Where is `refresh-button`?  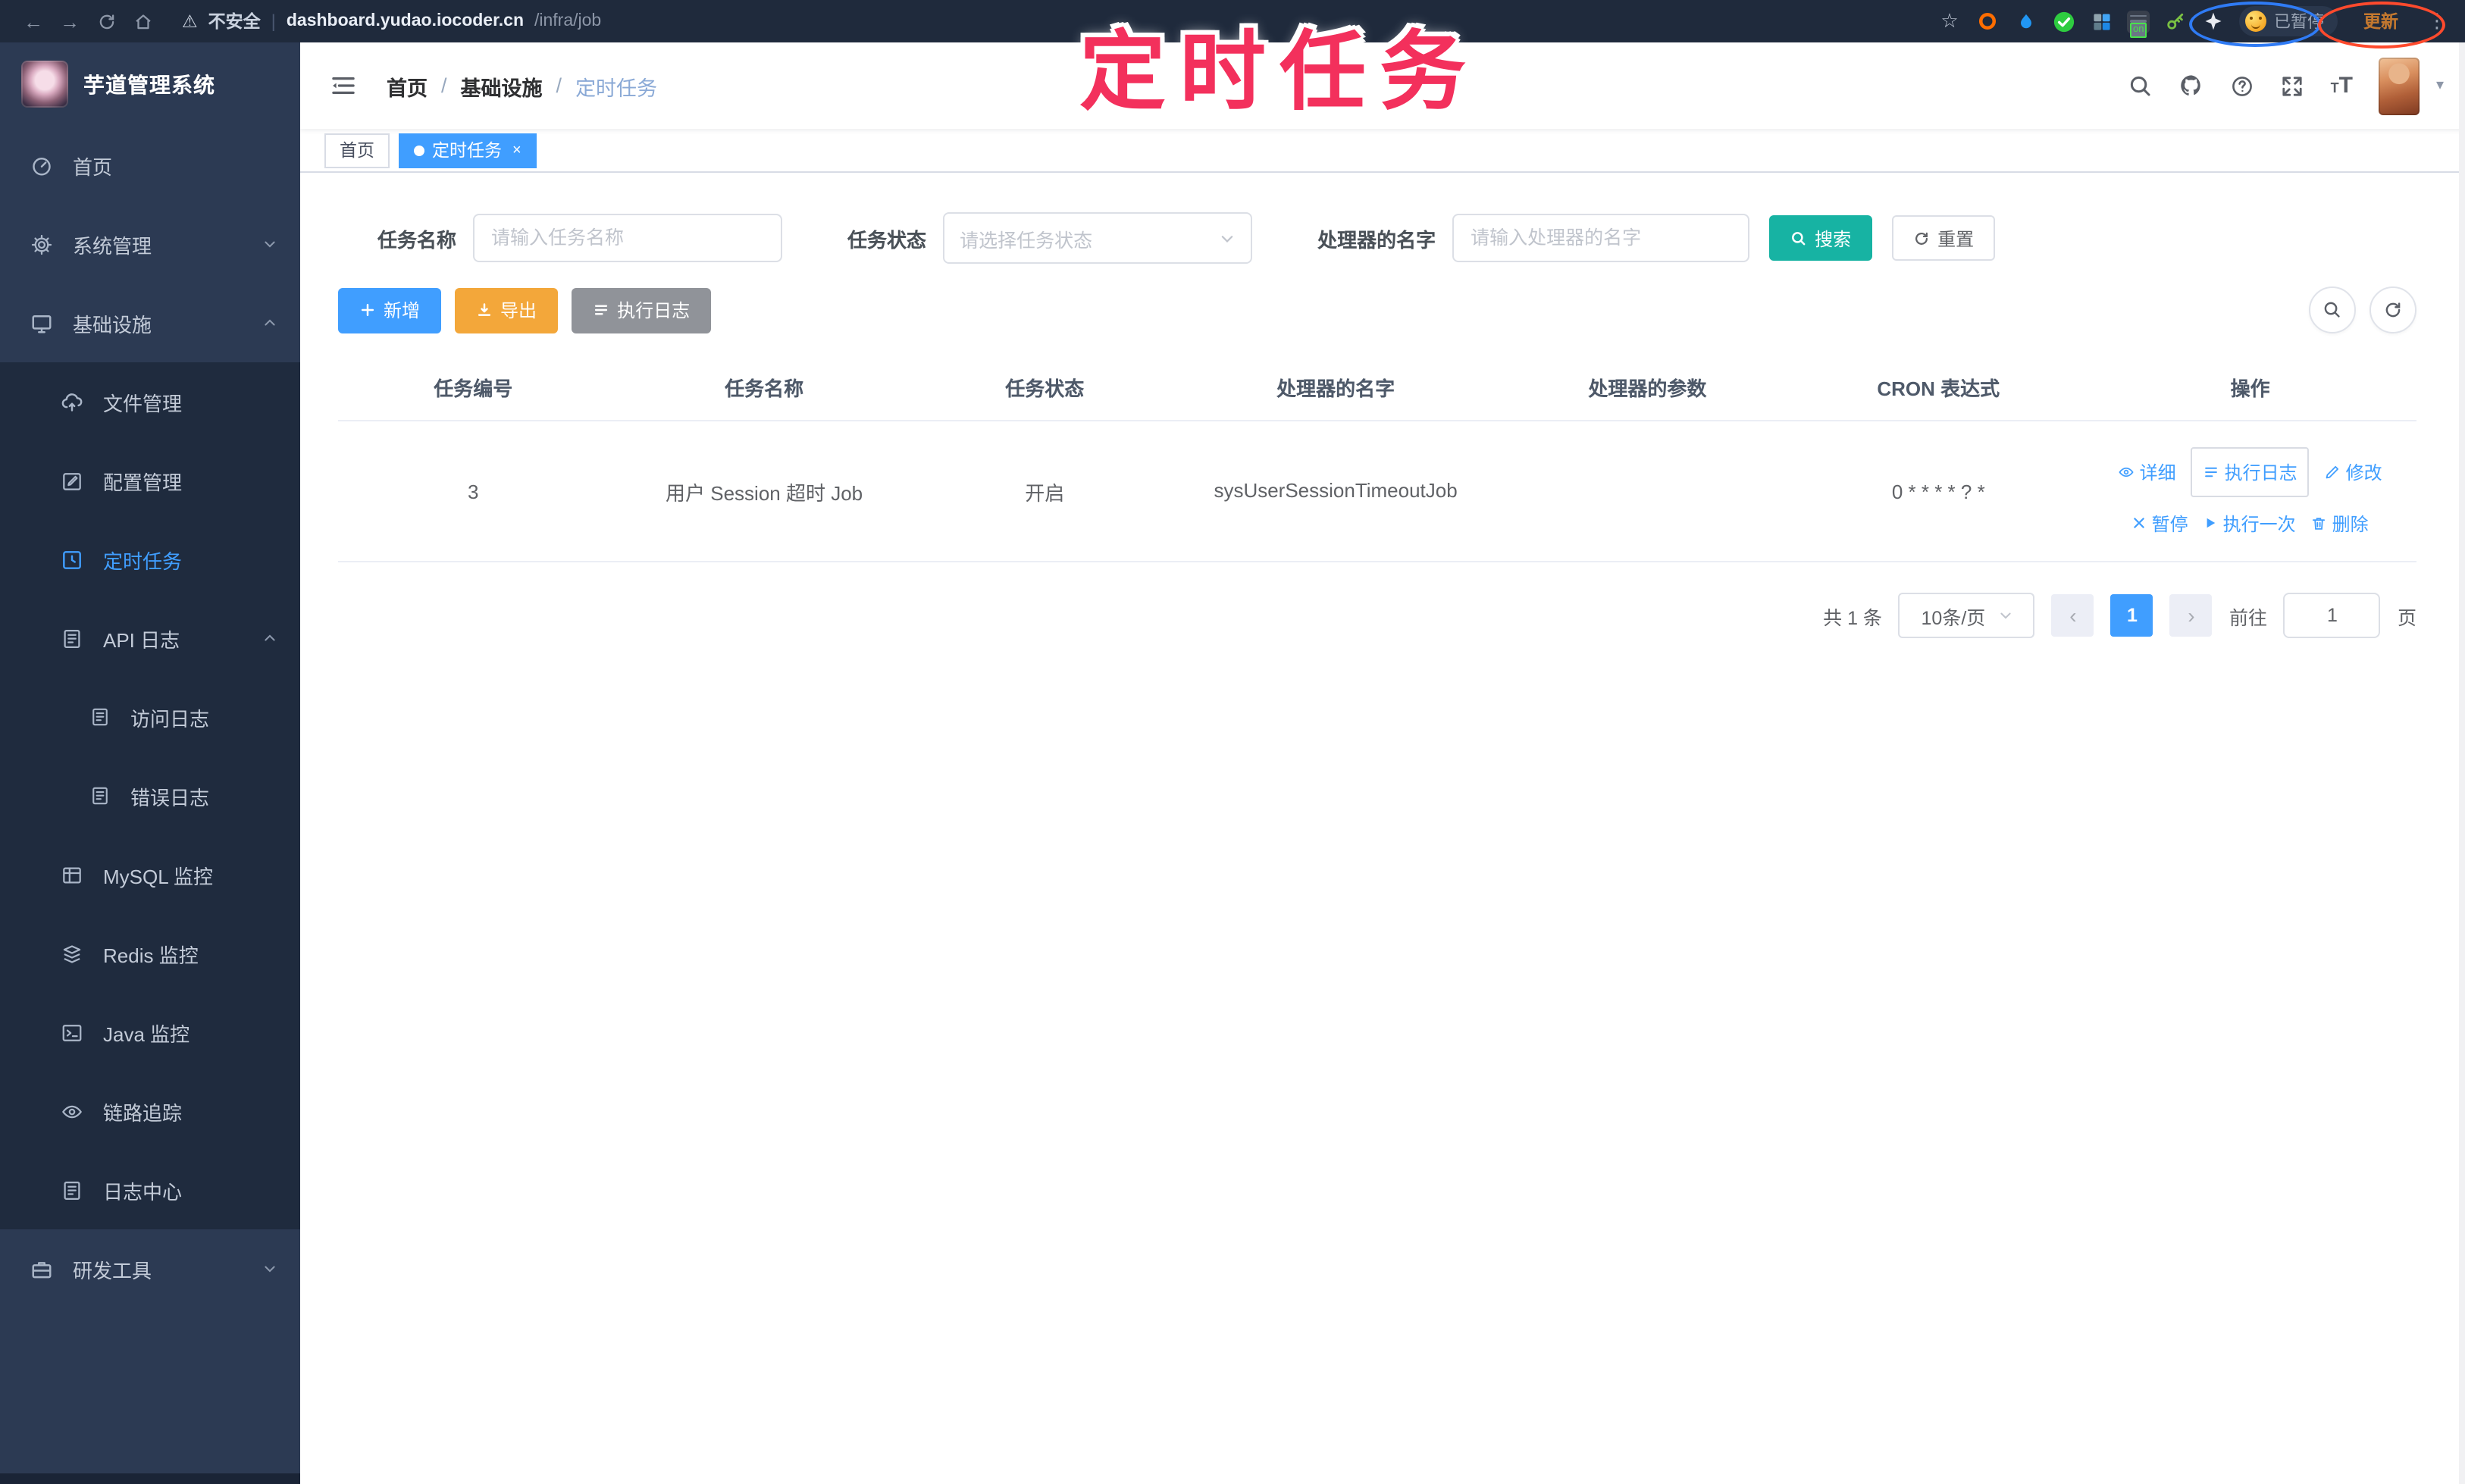
refresh-button is located at coordinates (2392, 310).